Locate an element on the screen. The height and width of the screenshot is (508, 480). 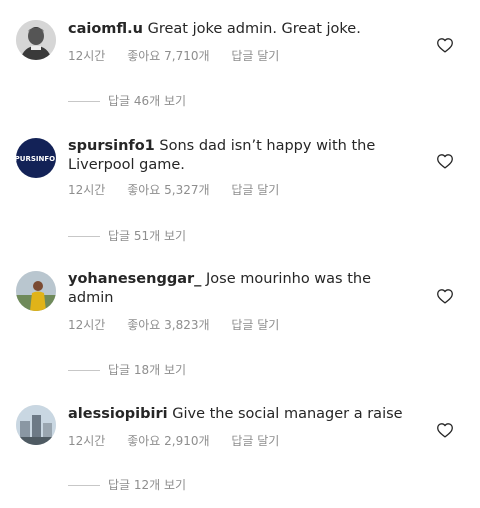
comment-likes: 좋아요 7,710개 is located at coordinates (168, 55).